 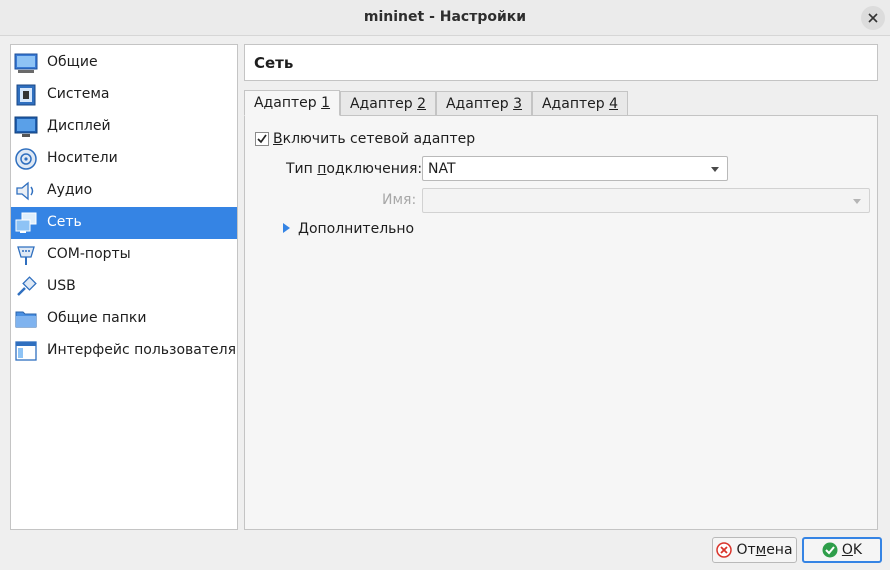 I want to click on shared-folder-icon, so click(x=26, y=319).